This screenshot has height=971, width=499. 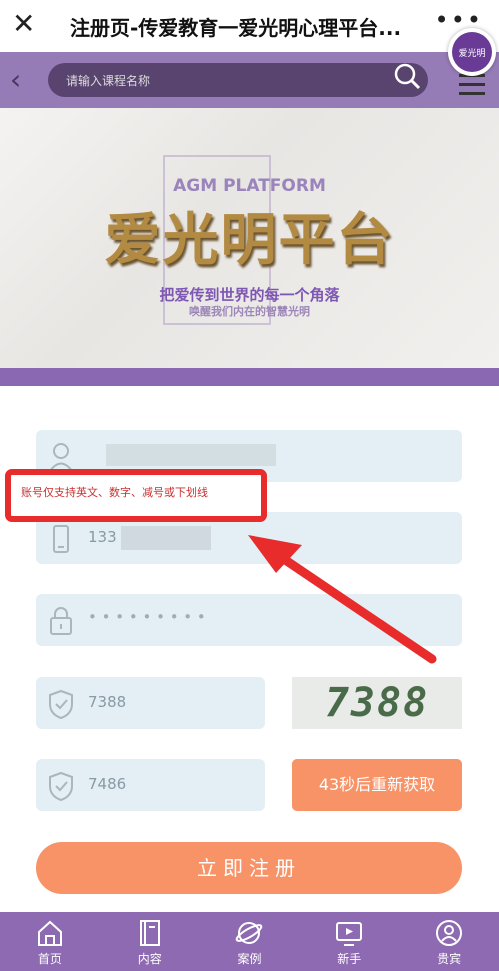 I want to click on book-icon, so click(x=149, y=933).